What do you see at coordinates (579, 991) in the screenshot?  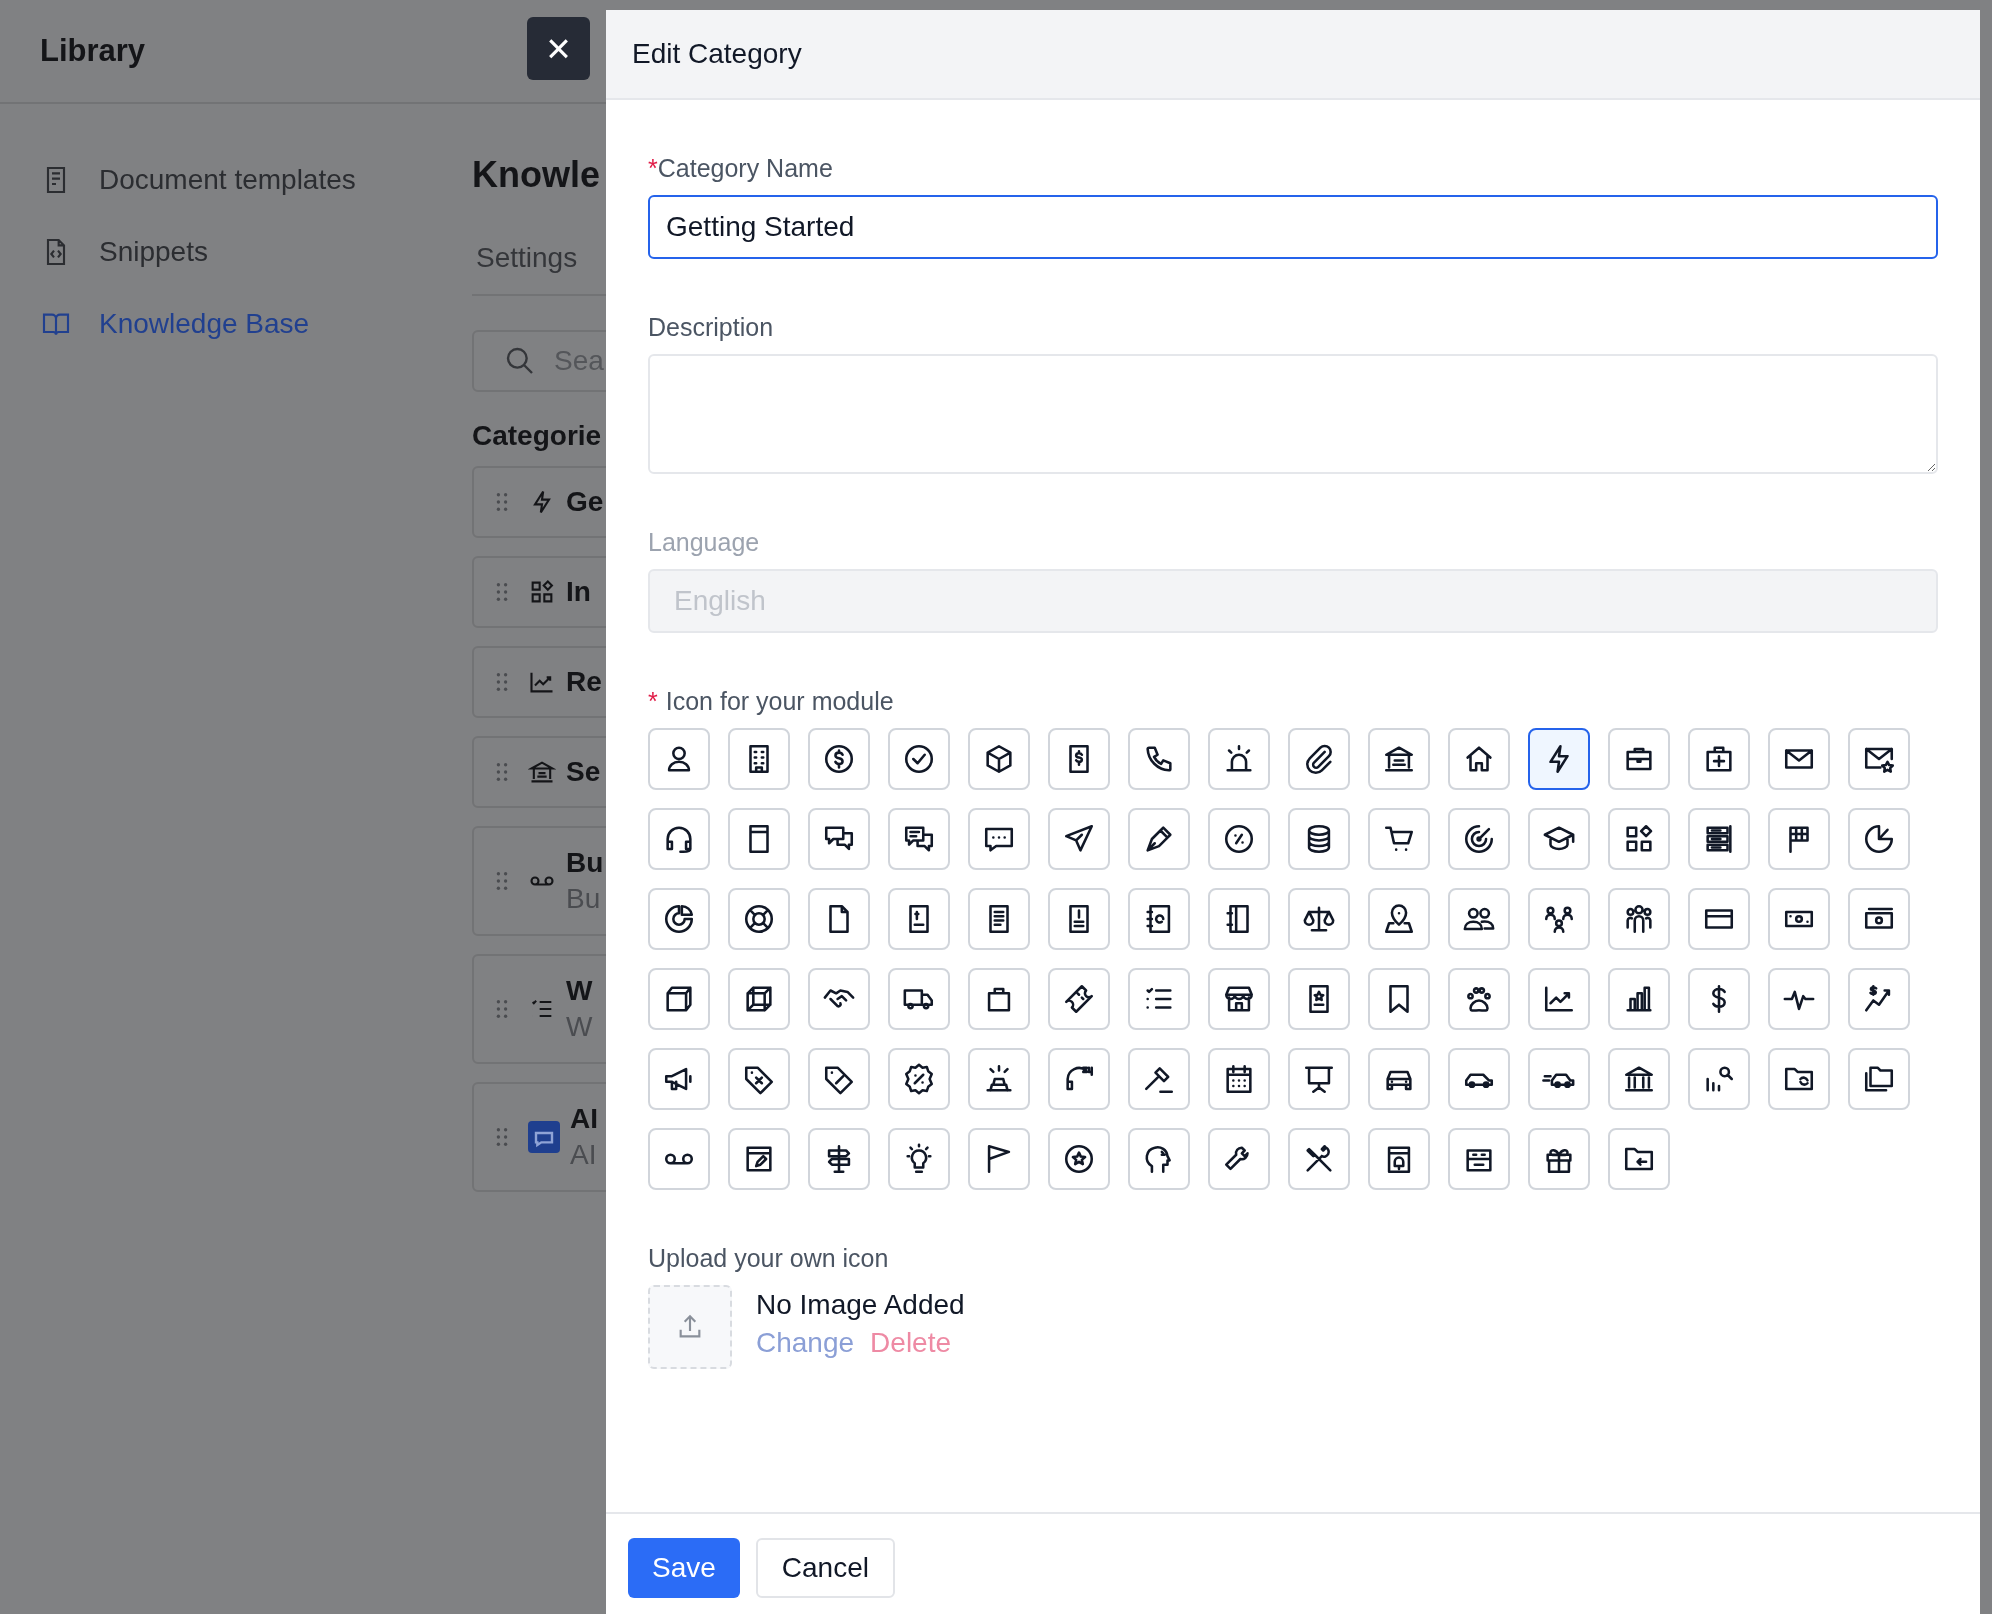 I see `category-title: W` at bounding box center [579, 991].